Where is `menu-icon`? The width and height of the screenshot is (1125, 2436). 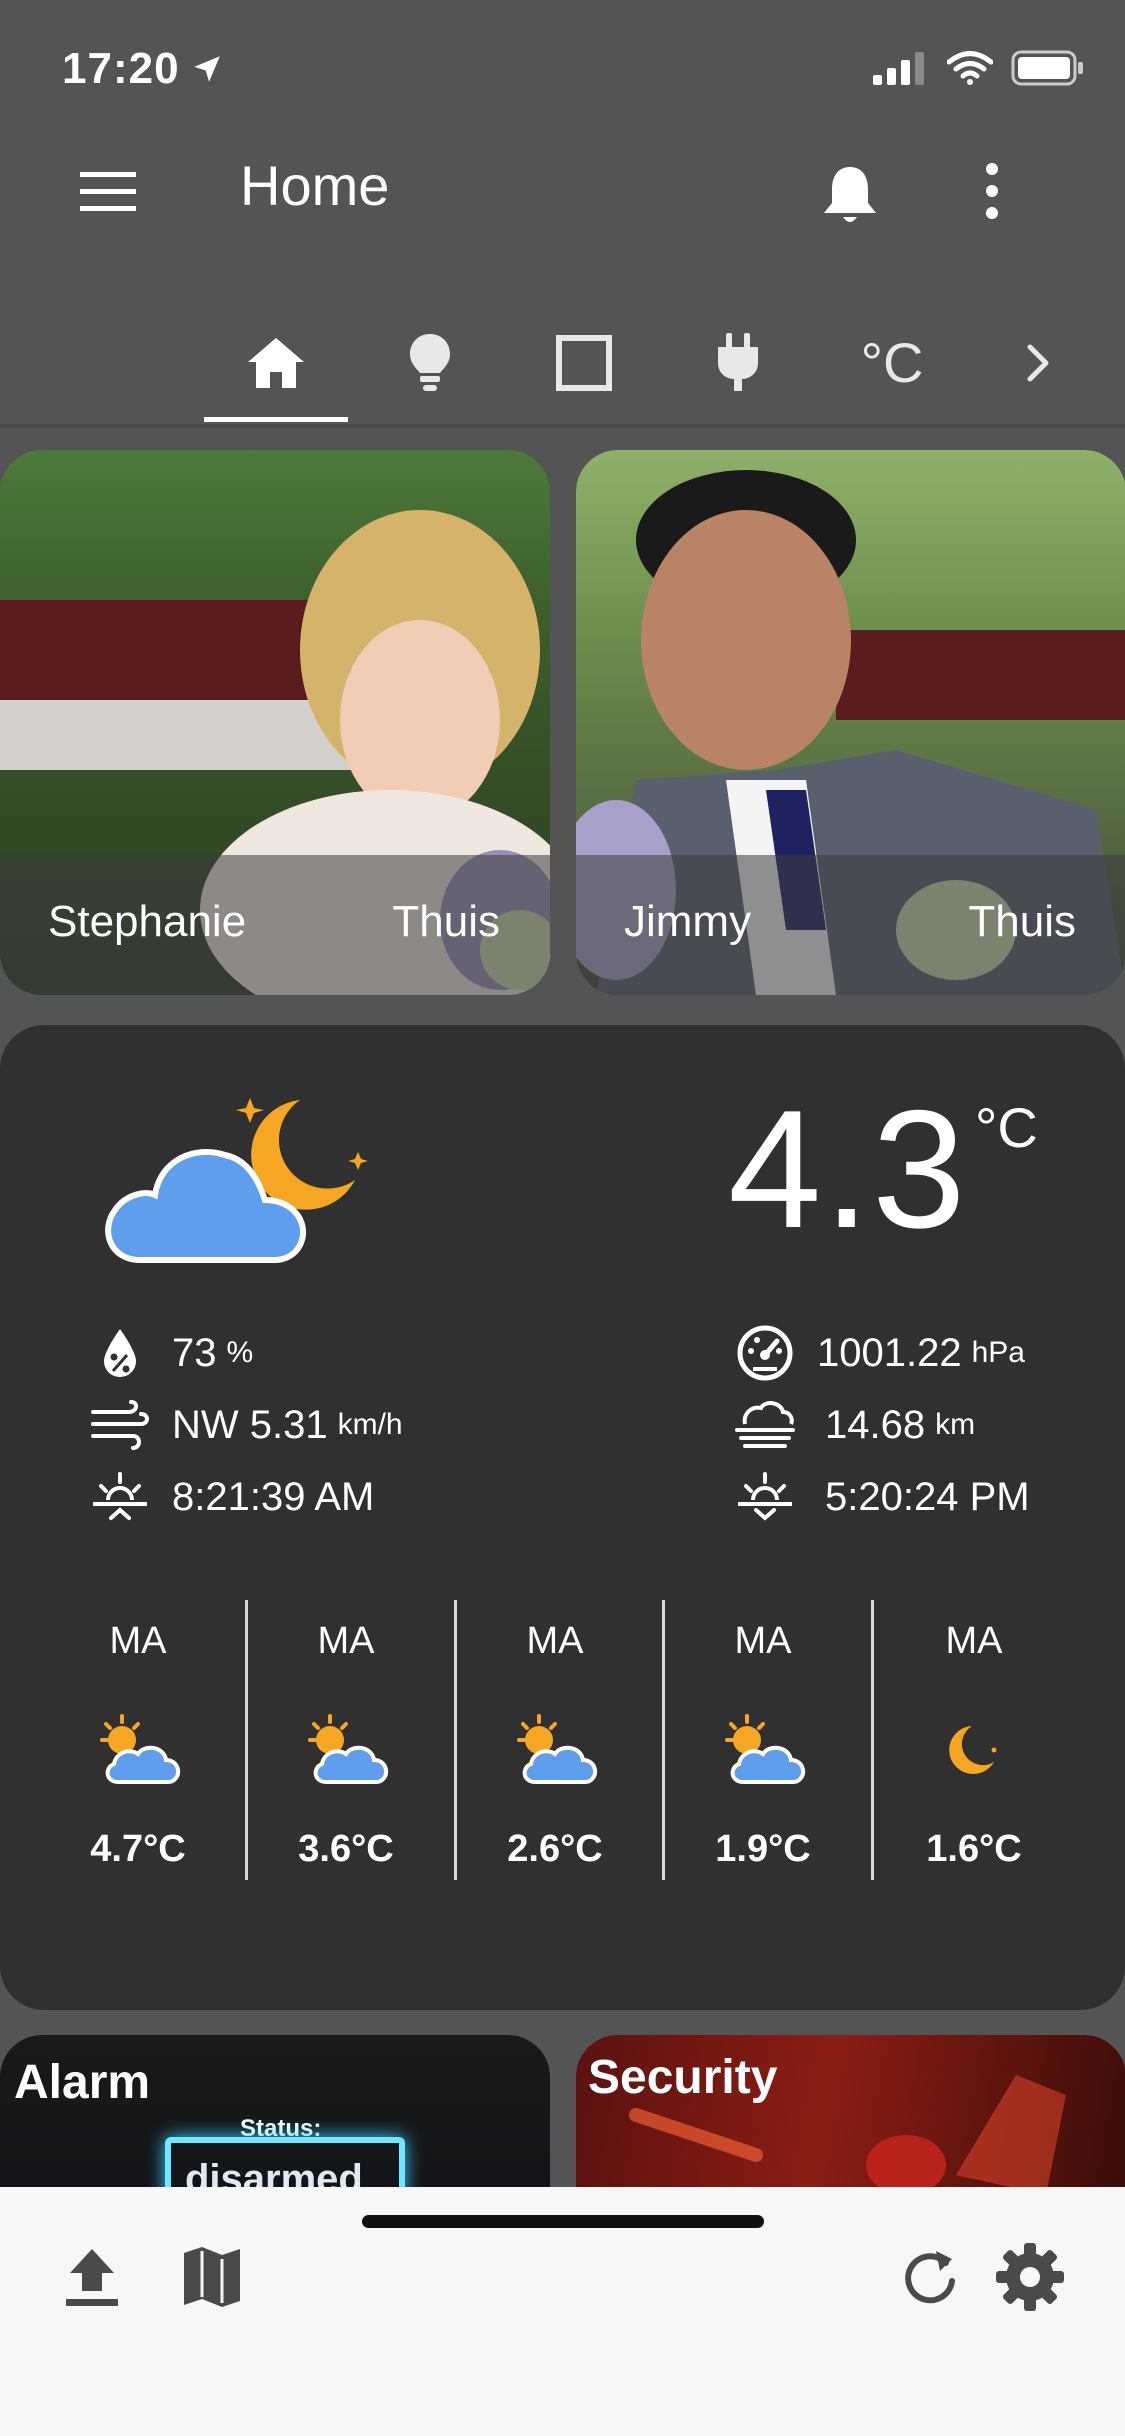 menu-icon is located at coordinates (108, 192).